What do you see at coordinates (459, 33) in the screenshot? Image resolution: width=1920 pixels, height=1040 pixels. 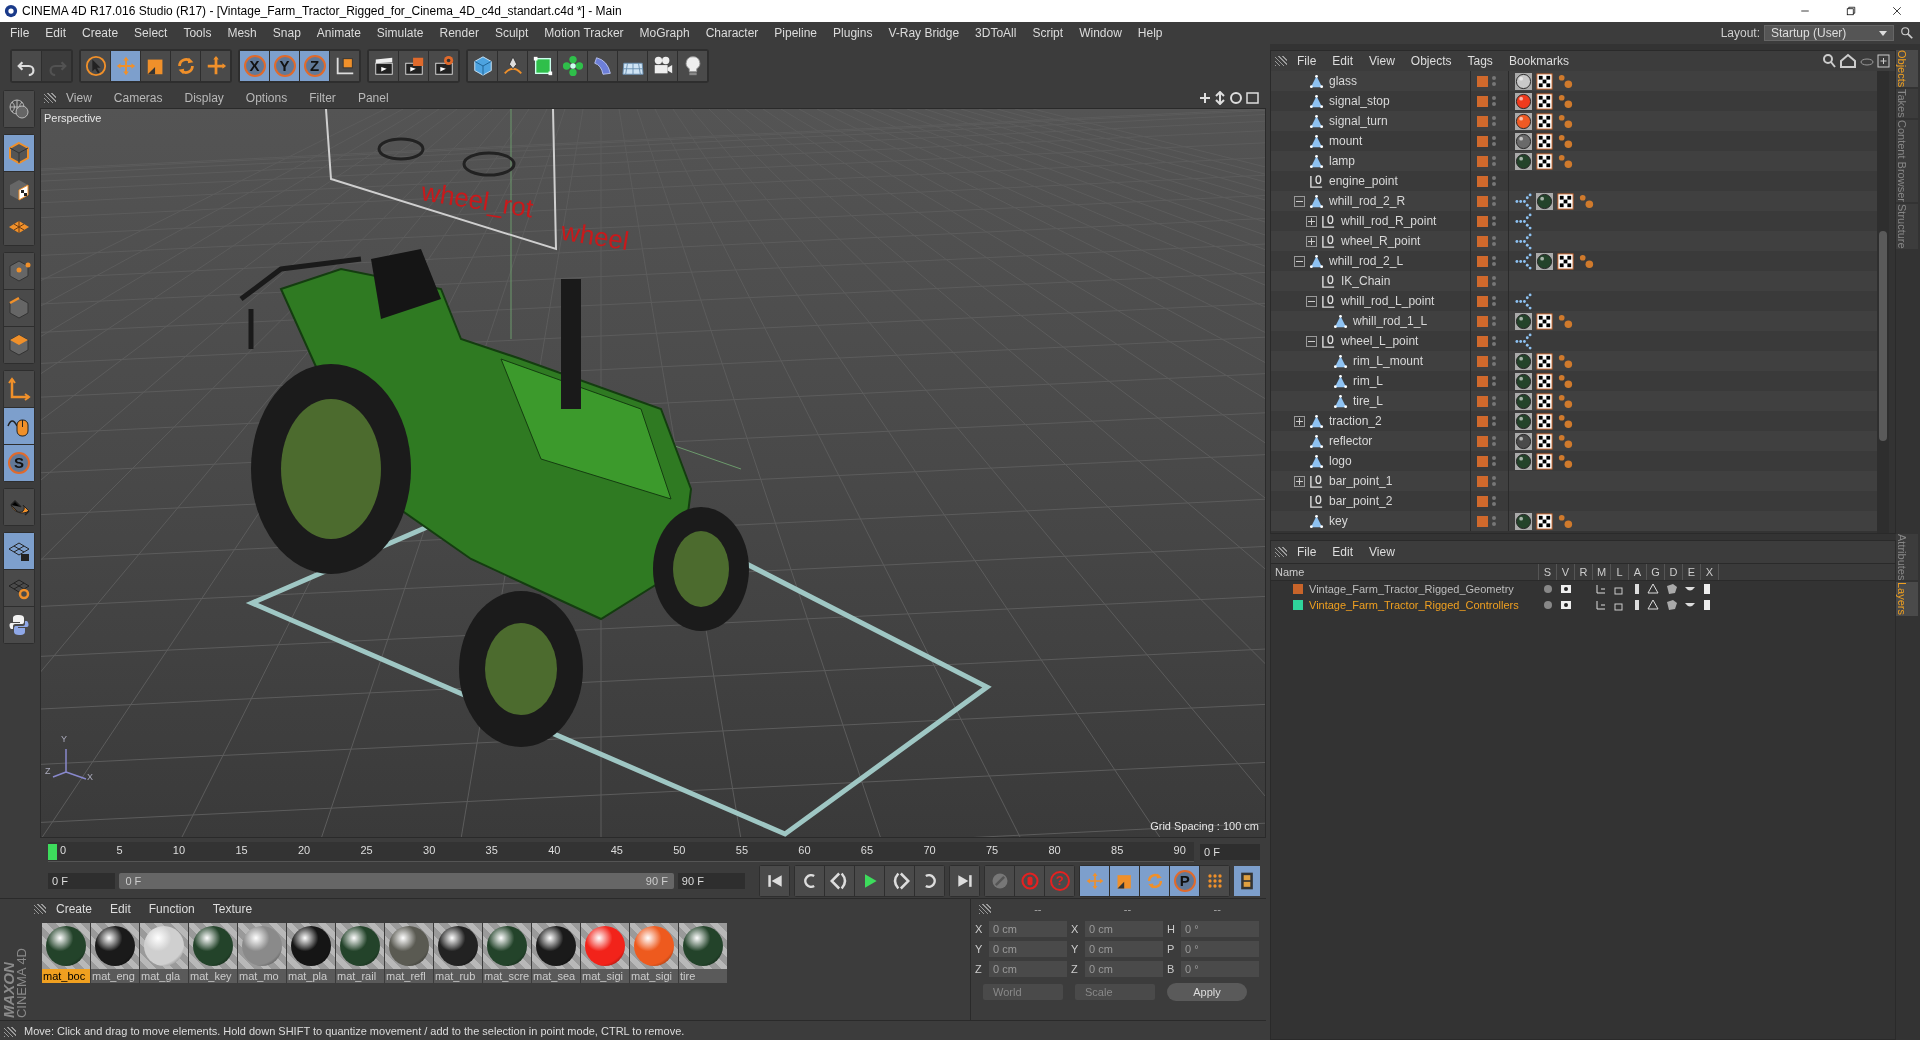 I see `menu-item: Render` at bounding box center [459, 33].